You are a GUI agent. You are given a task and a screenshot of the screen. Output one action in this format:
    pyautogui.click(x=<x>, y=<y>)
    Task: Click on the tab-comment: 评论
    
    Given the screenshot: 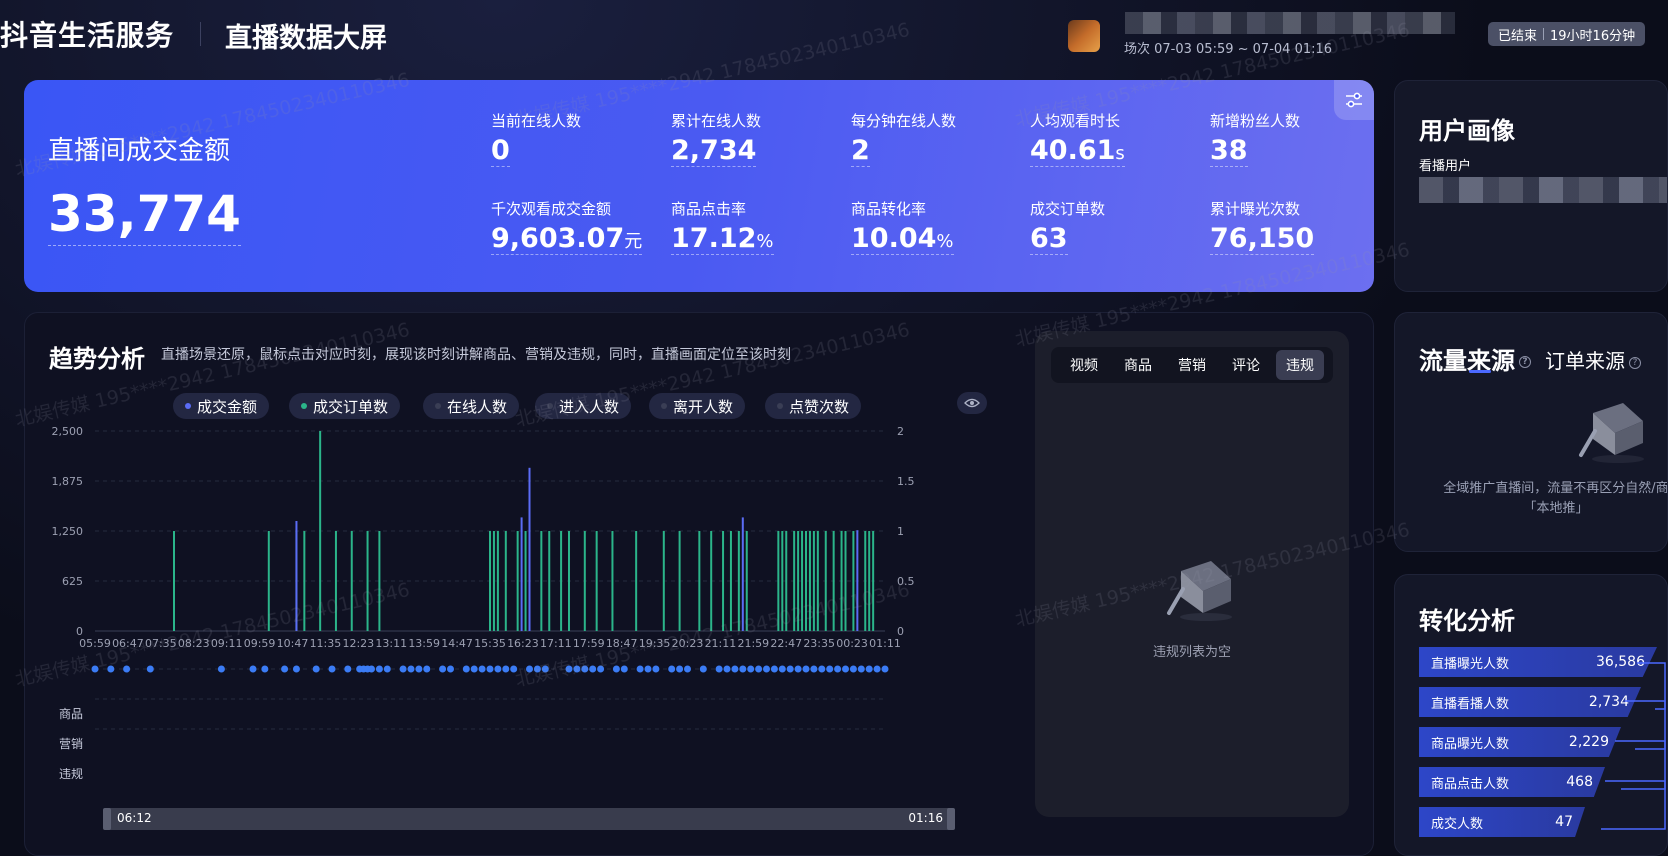 What is the action you would take?
    pyautogui.click(x=1246, y=365)
    